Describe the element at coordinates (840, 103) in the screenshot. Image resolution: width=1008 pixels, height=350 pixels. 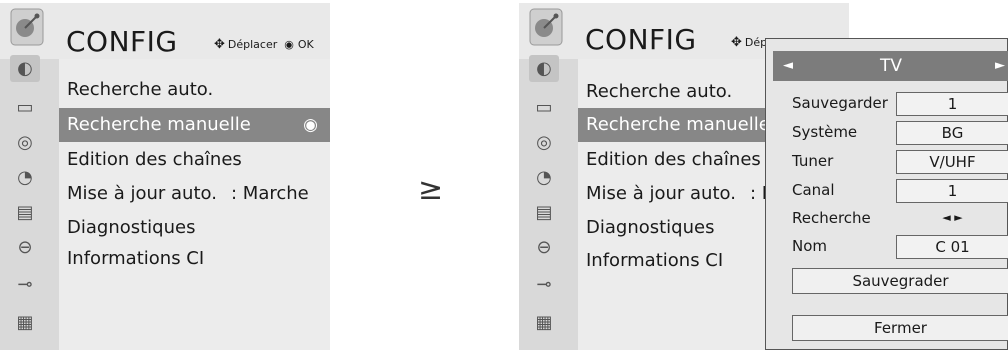
I see `field-label: Sauvegarder` at that location.